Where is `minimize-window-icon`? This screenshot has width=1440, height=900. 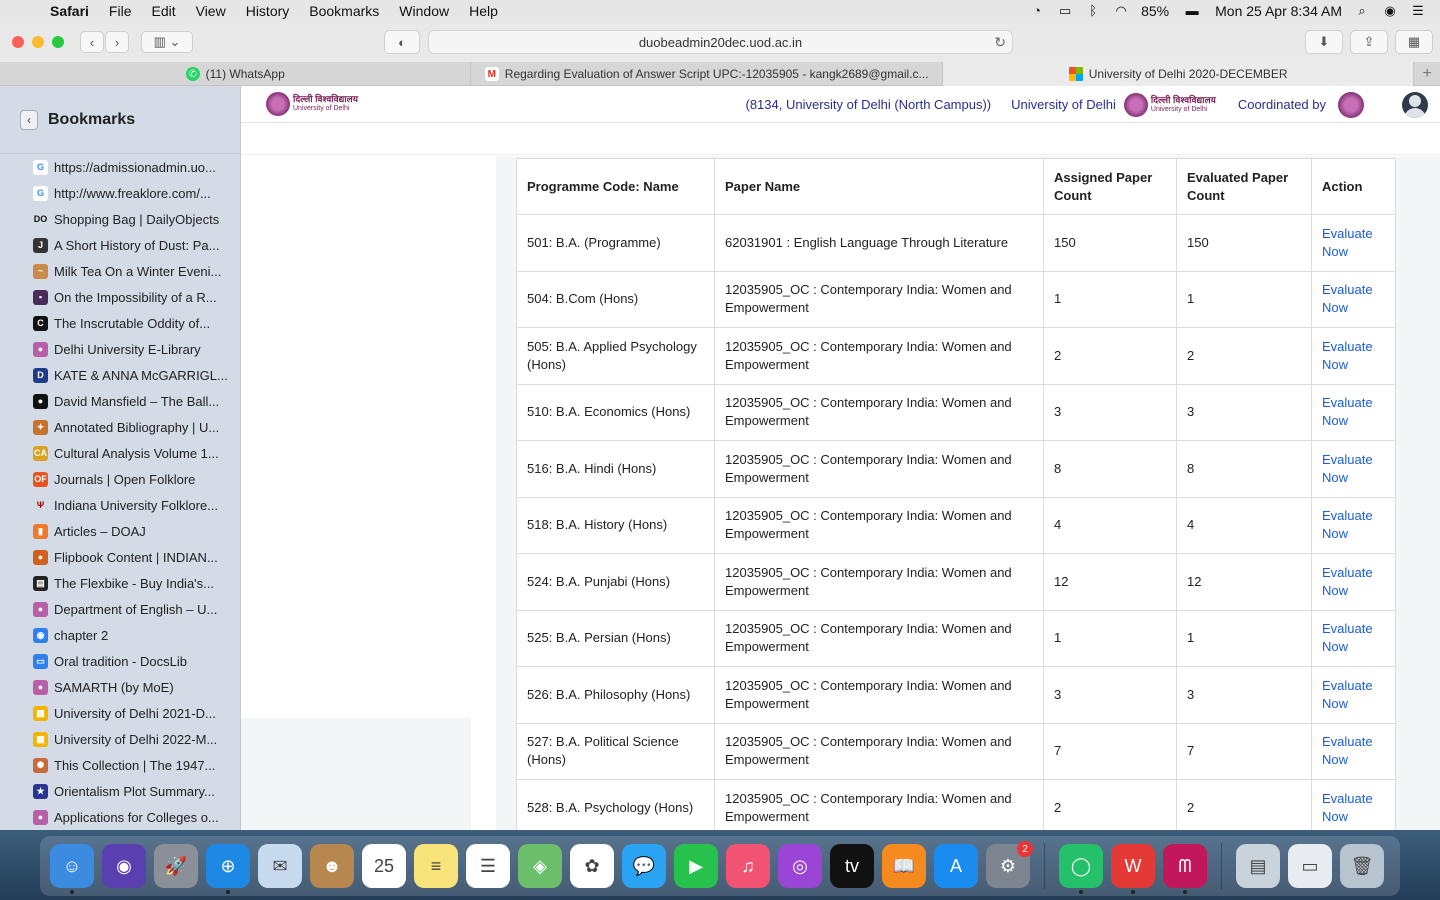 minimize-window-icon is located at coordinates (38, 42).